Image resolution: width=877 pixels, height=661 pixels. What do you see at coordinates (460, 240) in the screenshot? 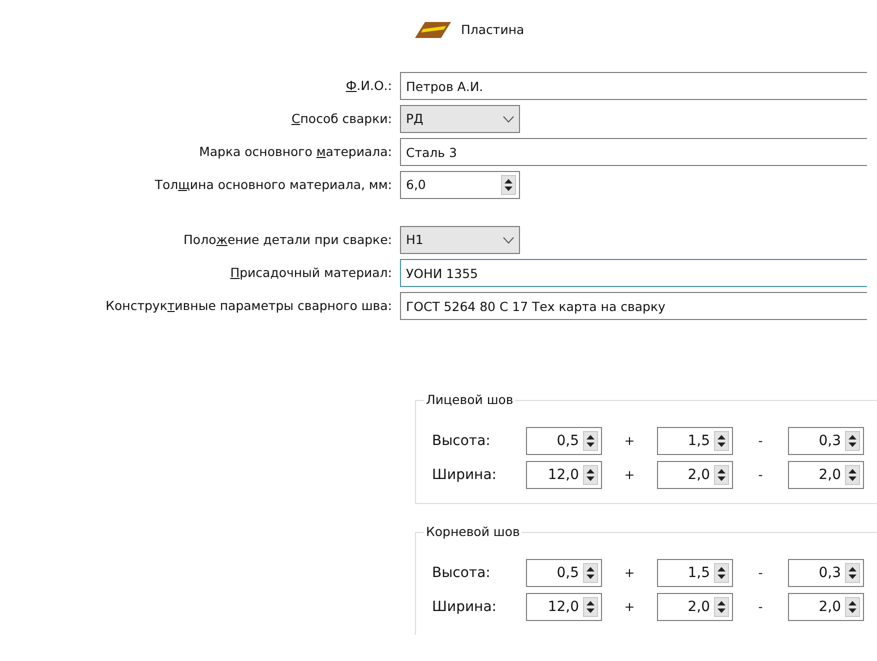
I see `dropdown: Н1` at bounding box center [460, 240].